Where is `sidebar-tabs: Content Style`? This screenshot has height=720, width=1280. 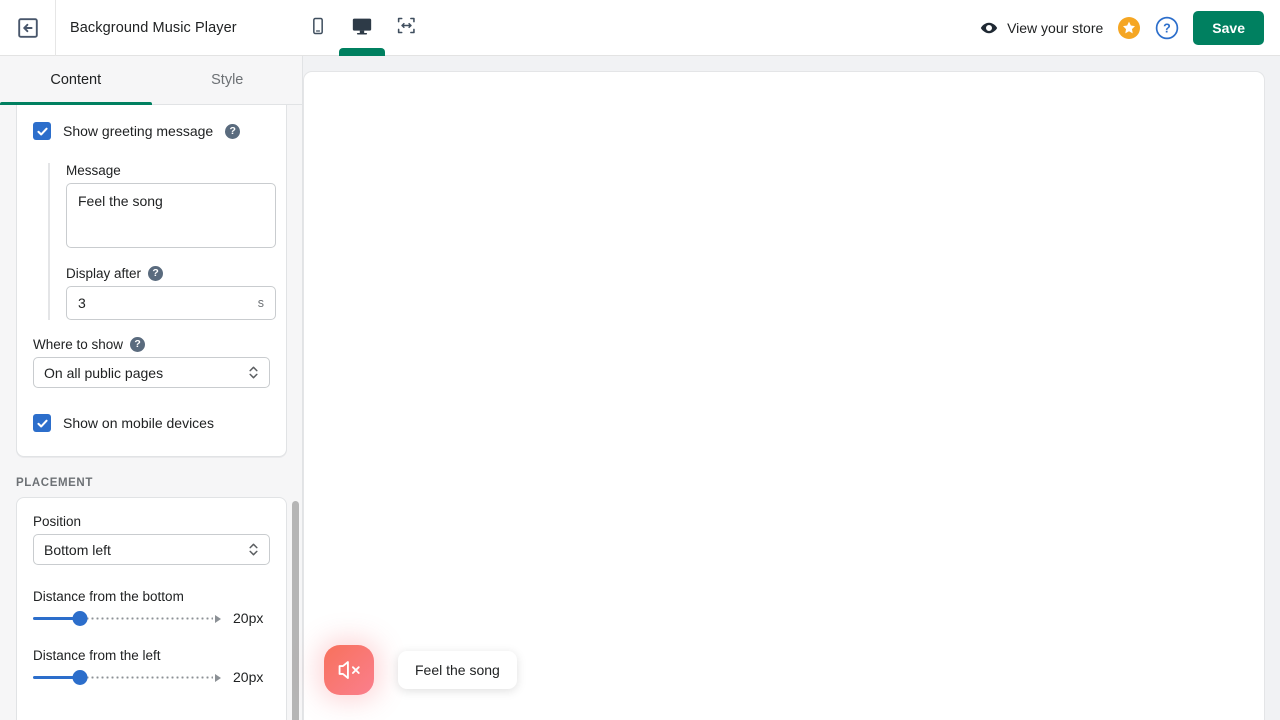
sidebar-tabs: Content Style is located at coordinates (151, 80).